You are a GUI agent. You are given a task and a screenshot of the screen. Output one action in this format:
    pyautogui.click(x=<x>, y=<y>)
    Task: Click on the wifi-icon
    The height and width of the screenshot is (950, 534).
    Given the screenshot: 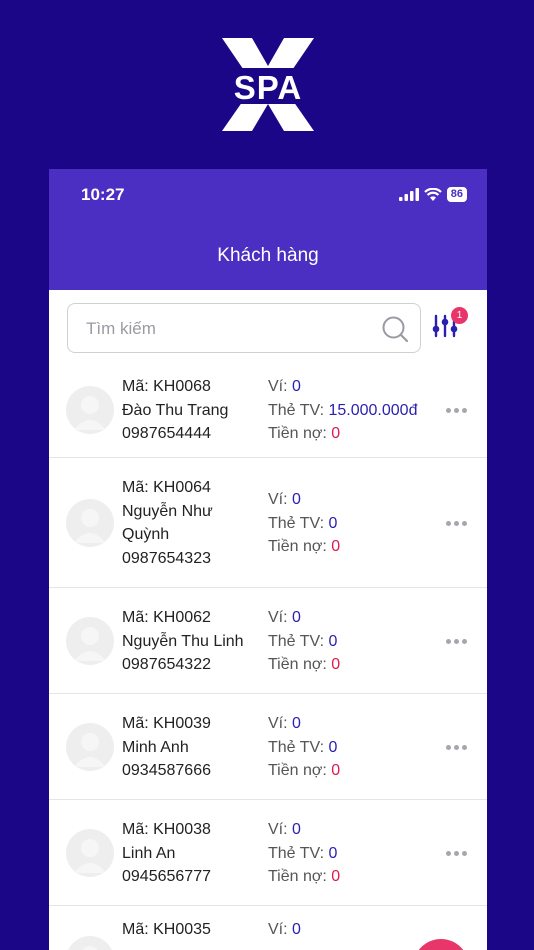 What is the action you would take?
    pyautogui.click(x=432, y=194)
    